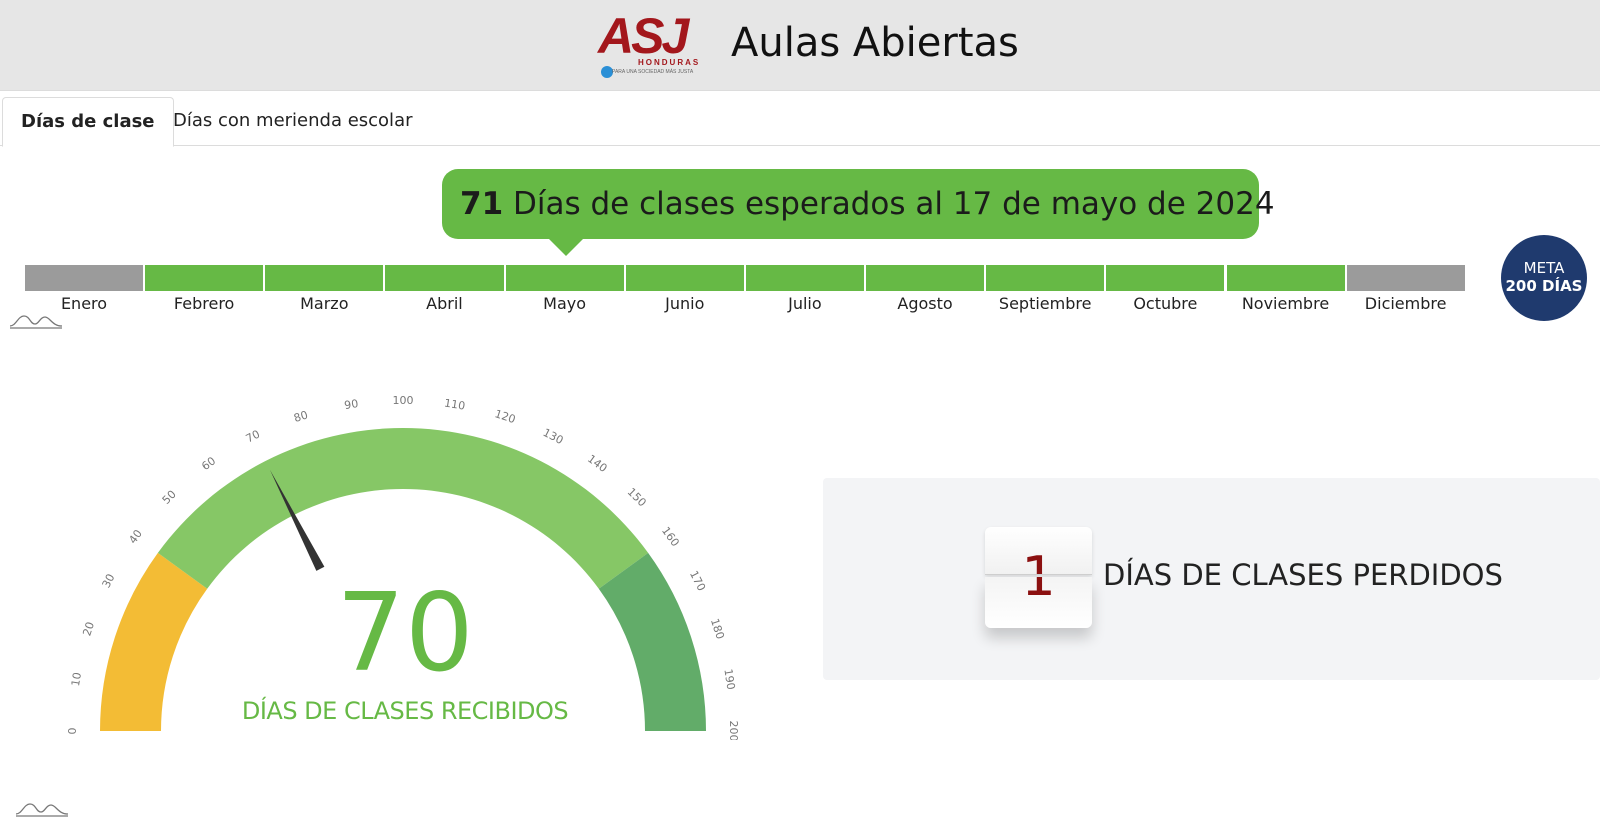  I want to click on gauge-tick-label-70: 70, so click(253, 437).